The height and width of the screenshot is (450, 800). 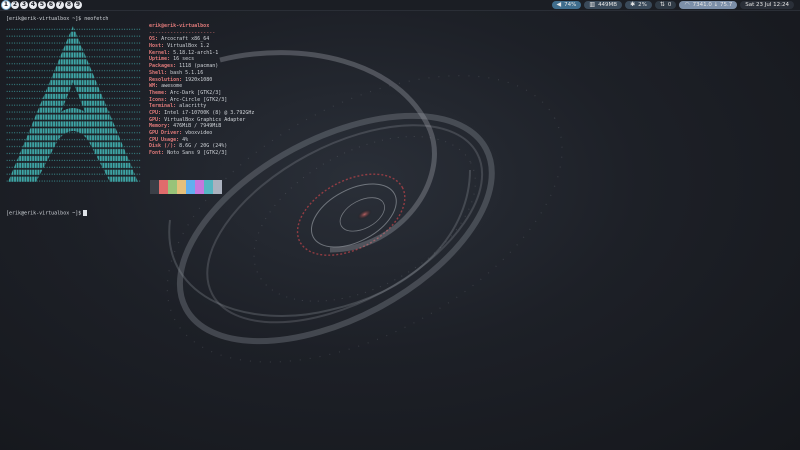 I want to click on info-value: VirtualBox Graphics Adapter, so click(x=205, y=119).